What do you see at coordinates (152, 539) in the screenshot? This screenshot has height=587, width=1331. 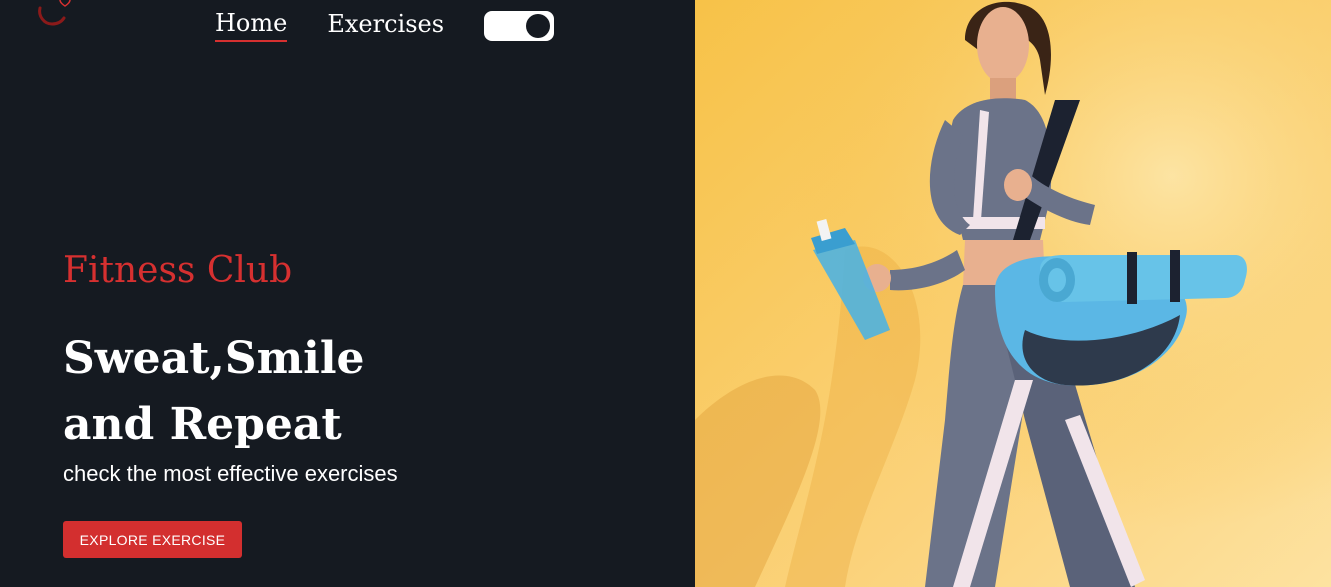 I see `explore-exercise-button: EXPLORE EXERCISE` at bounding box center [152, 539].